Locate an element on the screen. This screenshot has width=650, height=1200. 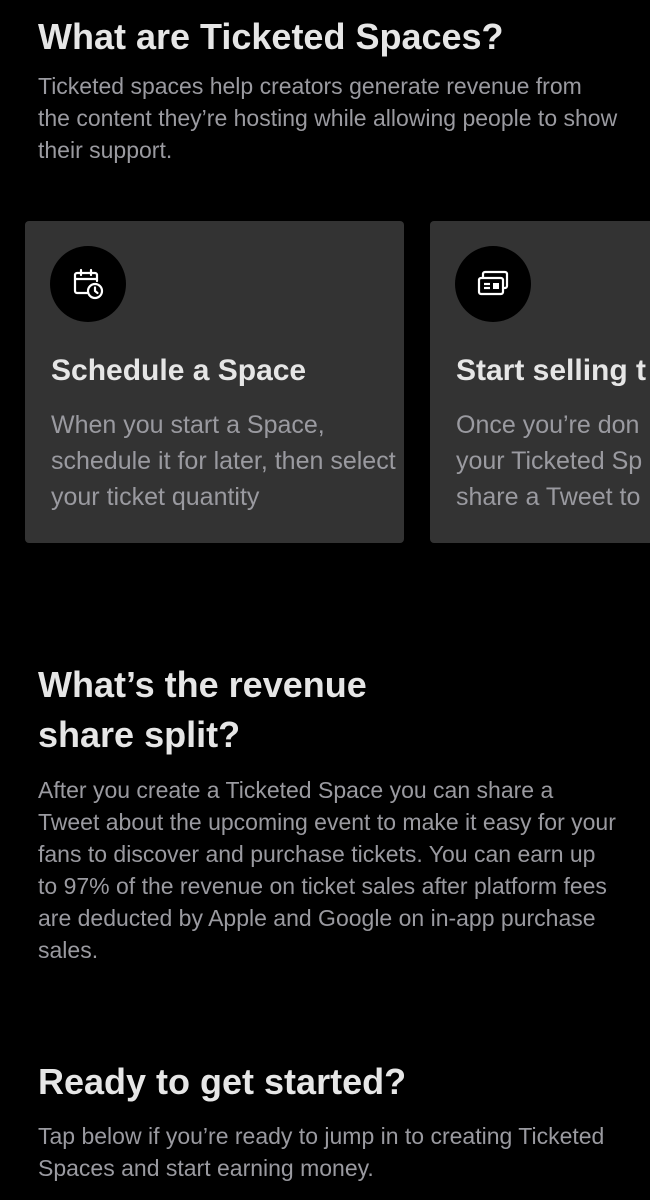
card-title: Schedule a Space is located at coordinates (179, 370).